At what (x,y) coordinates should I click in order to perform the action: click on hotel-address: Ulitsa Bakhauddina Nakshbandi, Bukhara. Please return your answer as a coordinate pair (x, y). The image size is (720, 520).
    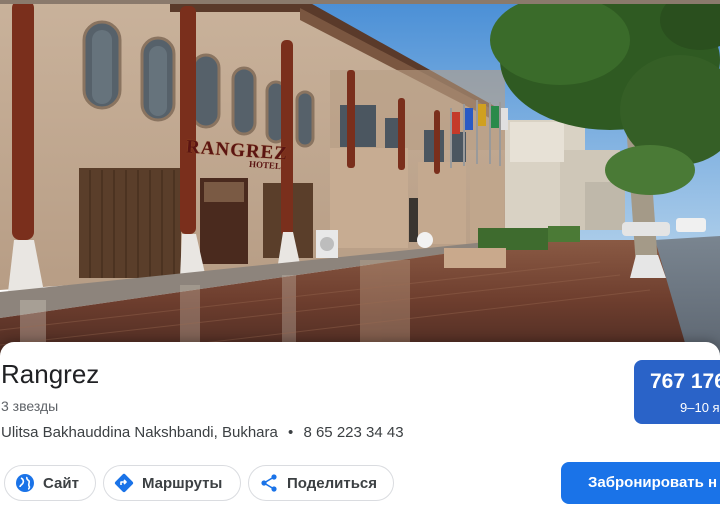
    Looking at the image, I should click on (139, 432).